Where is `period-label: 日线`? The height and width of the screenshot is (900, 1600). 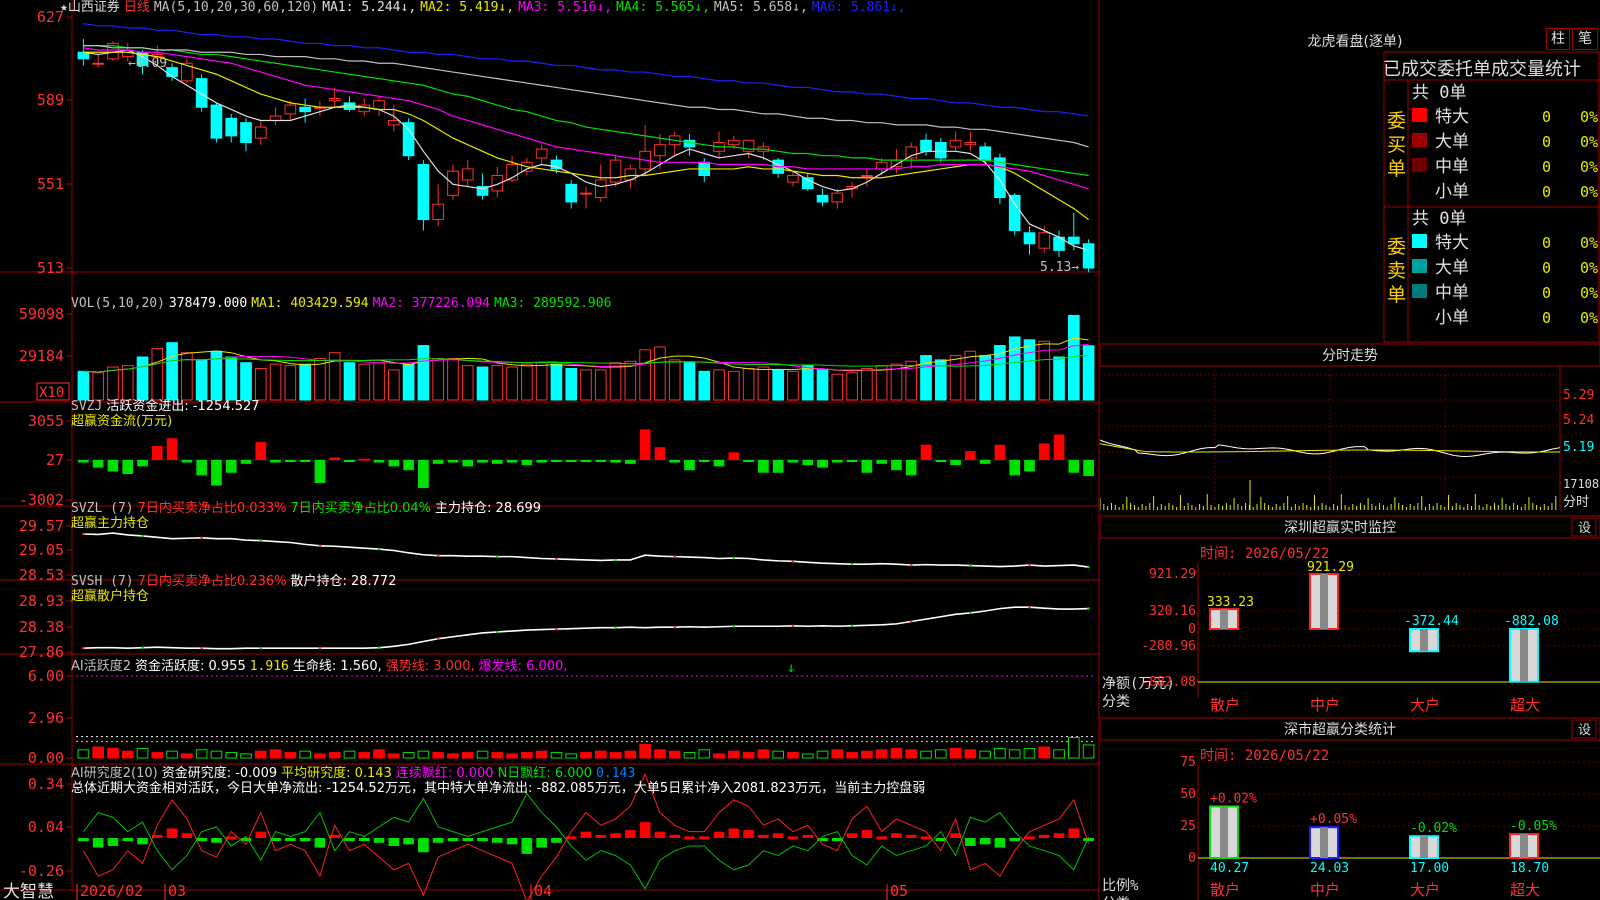
period-label: 日线 is located at coordinates (137, 7).